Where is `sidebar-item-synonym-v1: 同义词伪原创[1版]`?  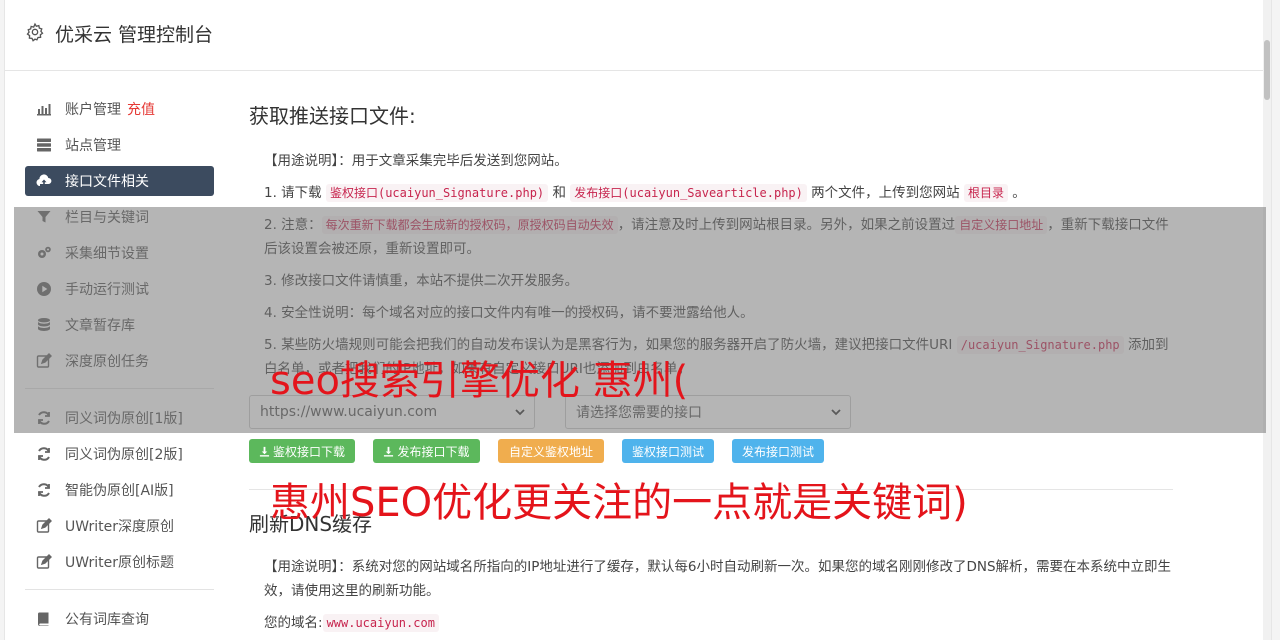
sidebar-item-synonym-v1: 同义词伪原创[1版] is located at coordinates (119, 418).